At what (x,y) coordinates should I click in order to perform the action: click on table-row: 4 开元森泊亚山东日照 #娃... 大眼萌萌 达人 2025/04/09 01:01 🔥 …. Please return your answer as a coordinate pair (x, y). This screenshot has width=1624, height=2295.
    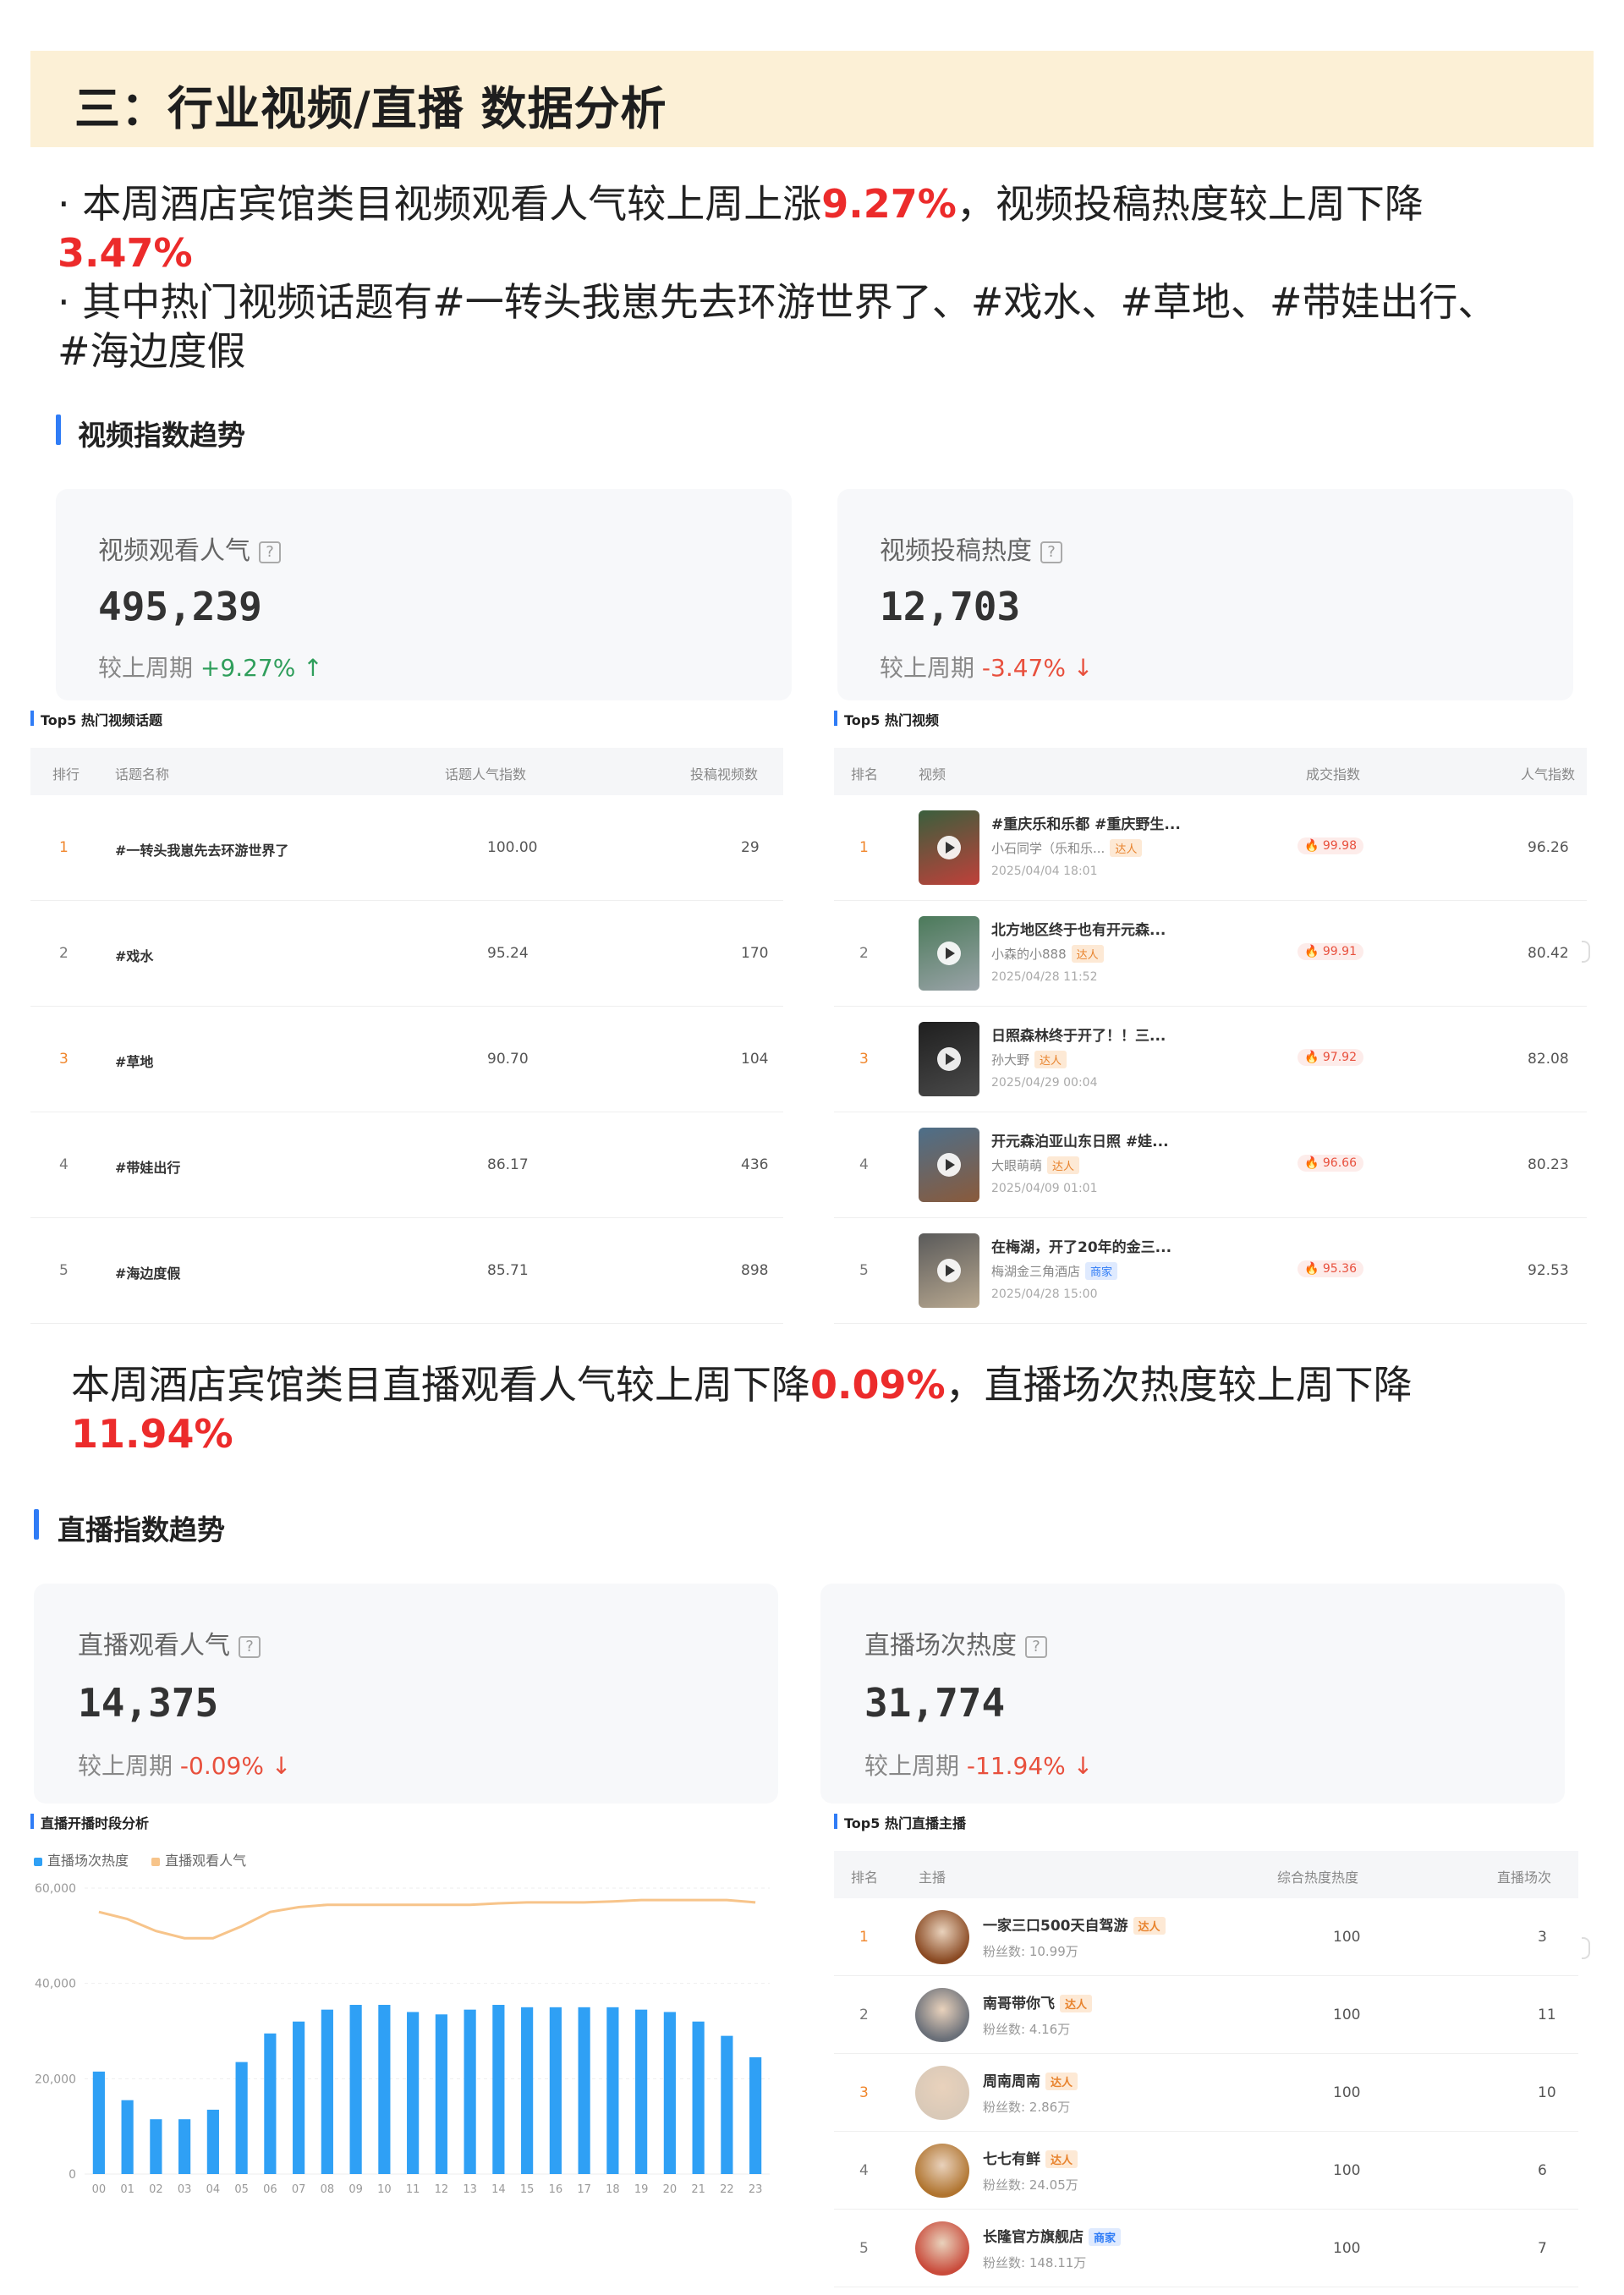
    Looking at the image, I should click on (1210, 1165).